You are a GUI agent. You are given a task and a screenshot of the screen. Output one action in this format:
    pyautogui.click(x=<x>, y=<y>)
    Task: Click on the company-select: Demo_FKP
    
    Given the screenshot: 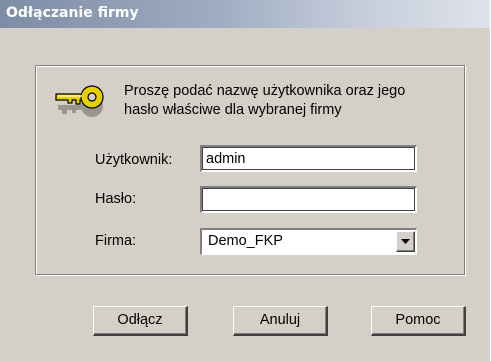 What is the action you would take?
    pyautogui.click(x=308, y=241)
    